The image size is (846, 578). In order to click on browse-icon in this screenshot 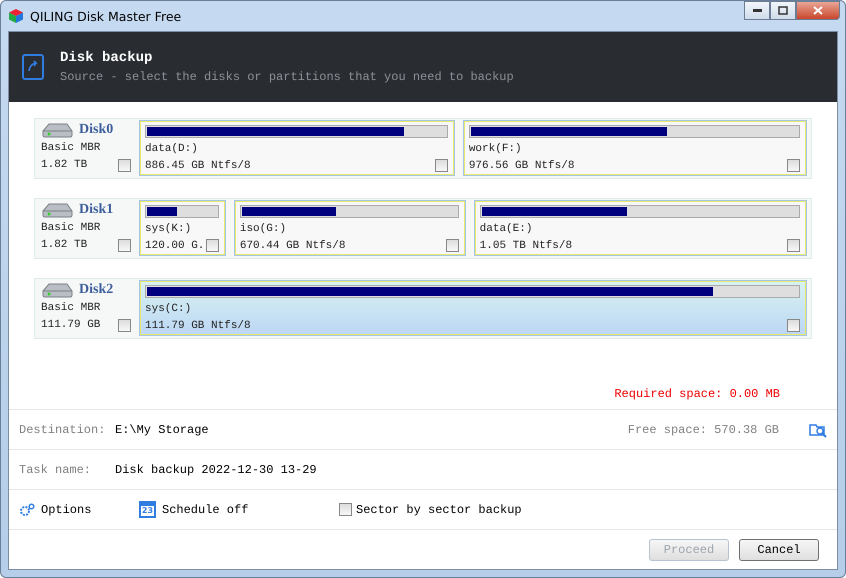, I will do `click(818, 430)`.